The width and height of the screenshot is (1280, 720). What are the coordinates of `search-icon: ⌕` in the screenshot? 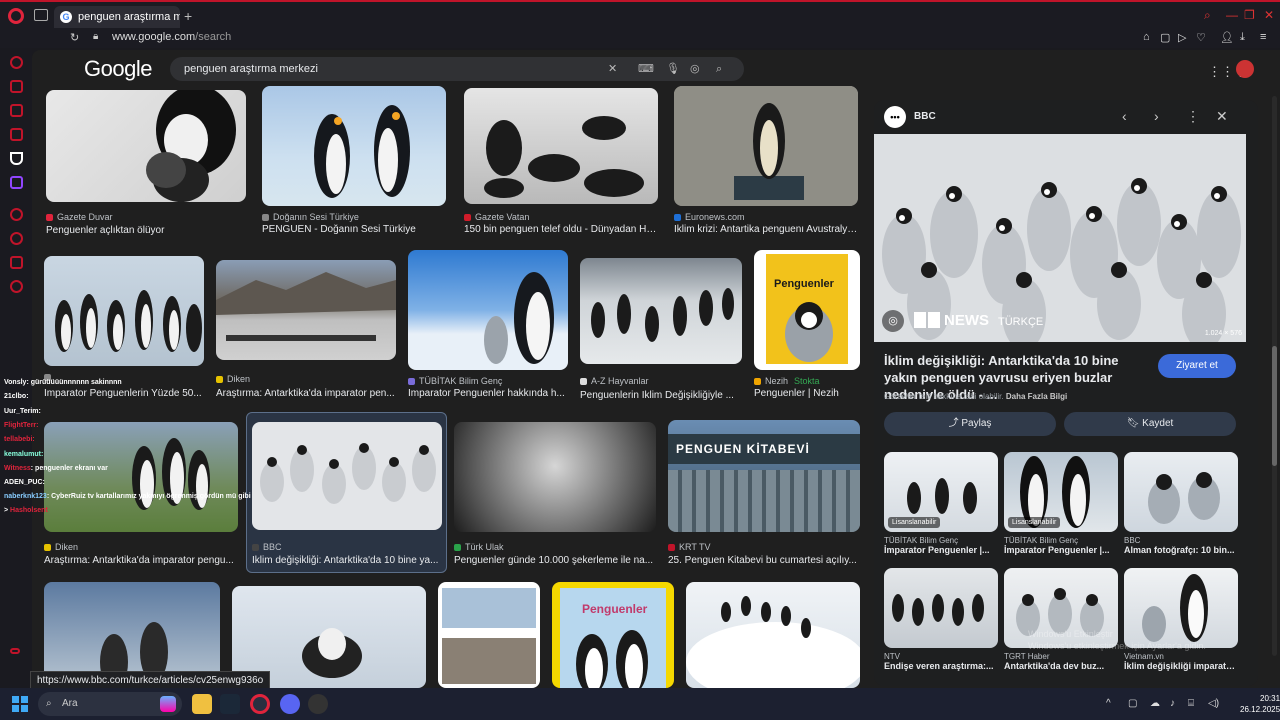 It's located at (719, 69).